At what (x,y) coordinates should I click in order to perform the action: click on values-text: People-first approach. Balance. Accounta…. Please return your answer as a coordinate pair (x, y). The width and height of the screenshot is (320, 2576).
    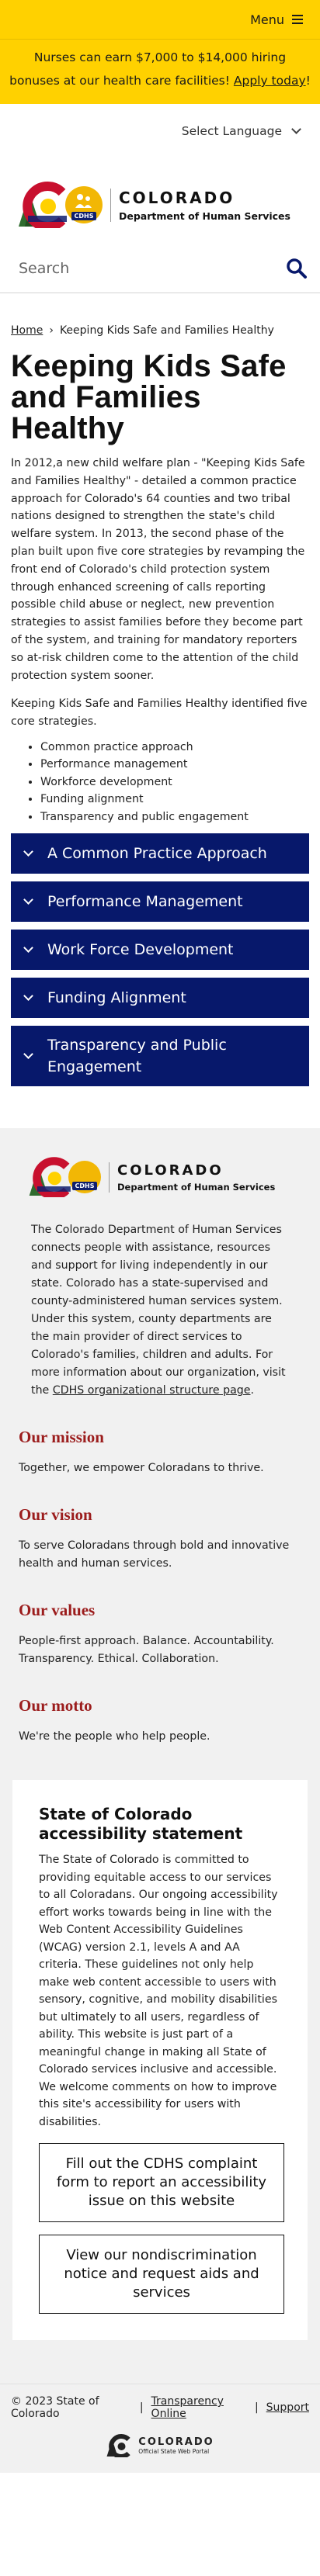
    Looking at the image, I should click on (146, 1650).